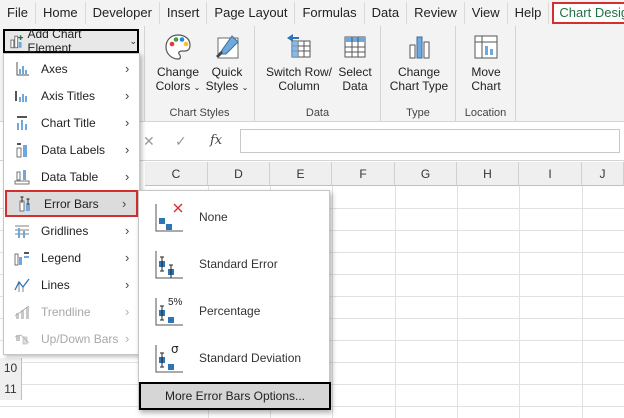 The width and height of the screenshot is (624, 418). Describe the element at coordinates (54, 68) in the screenshot. I see `menu-item-label: Axes` at that location.